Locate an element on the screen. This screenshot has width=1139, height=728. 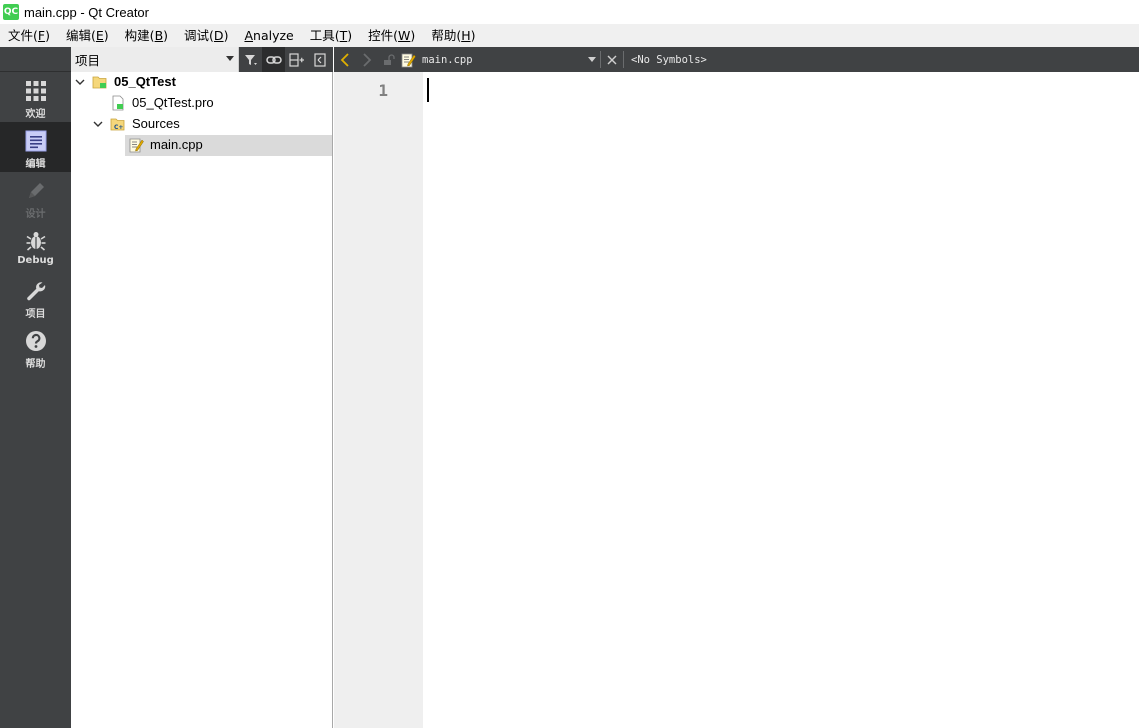
tree-item-pro-file: 05_QtTest.pro is located at coordinates (201, 103).